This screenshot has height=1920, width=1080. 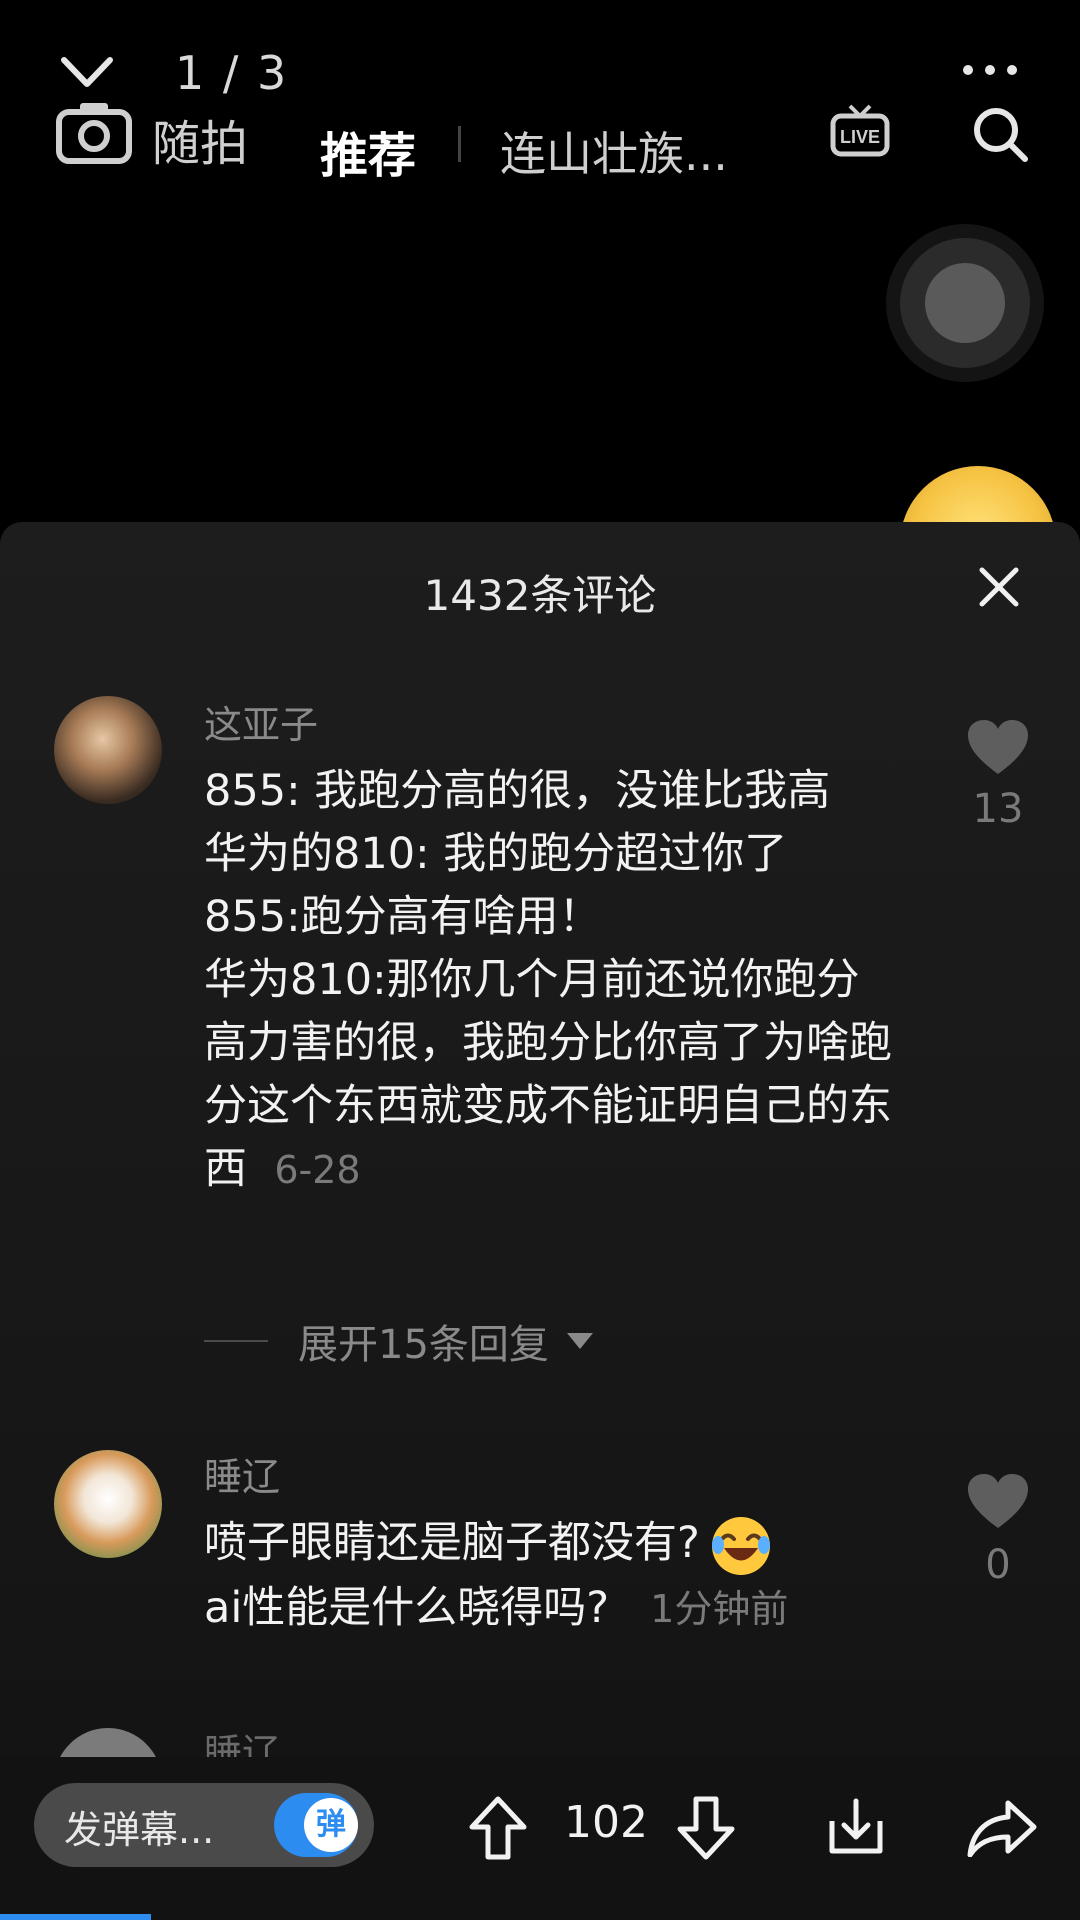 I want to click on more-icon, so click(x=990, y=70).